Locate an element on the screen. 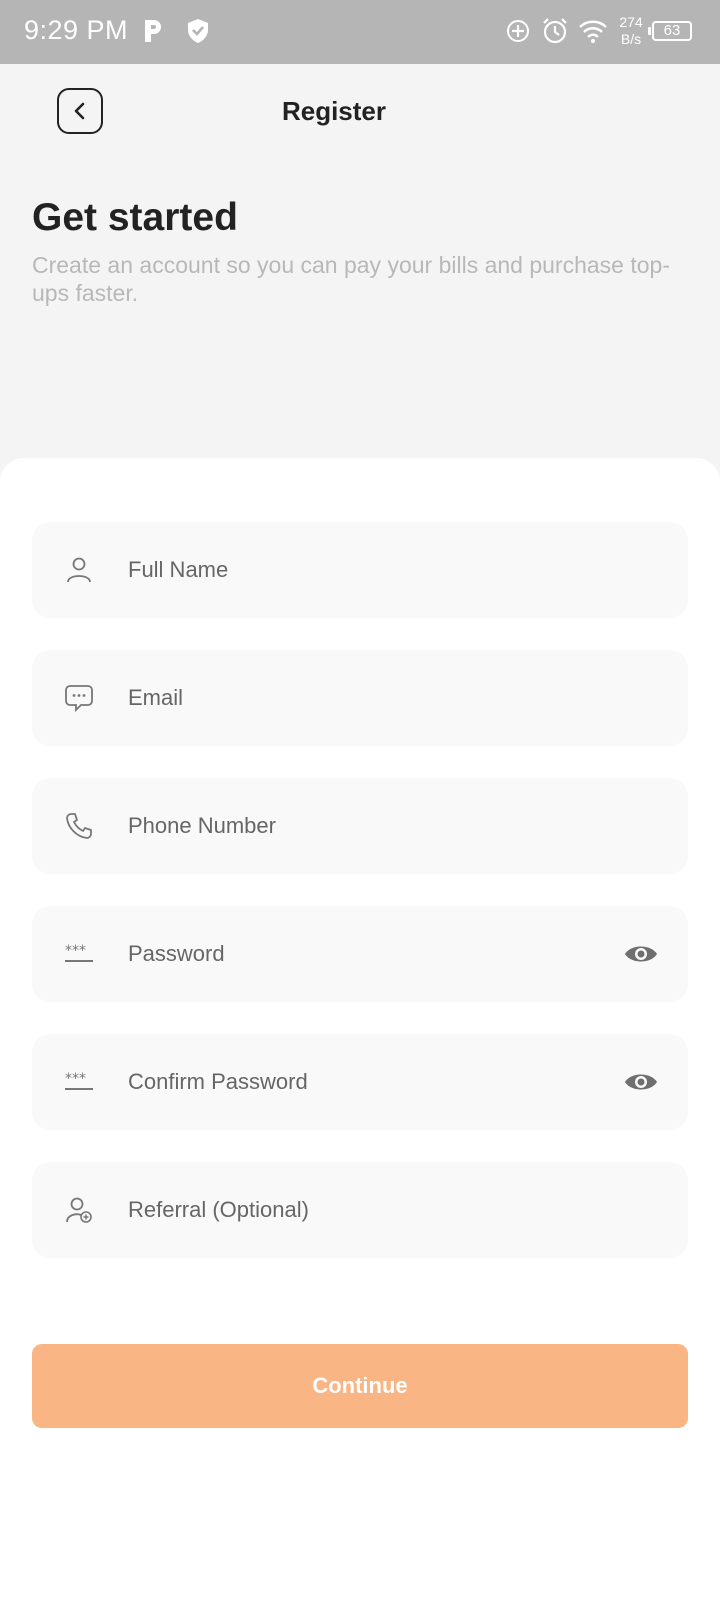  phone-input is located at coordinates (363, 826).